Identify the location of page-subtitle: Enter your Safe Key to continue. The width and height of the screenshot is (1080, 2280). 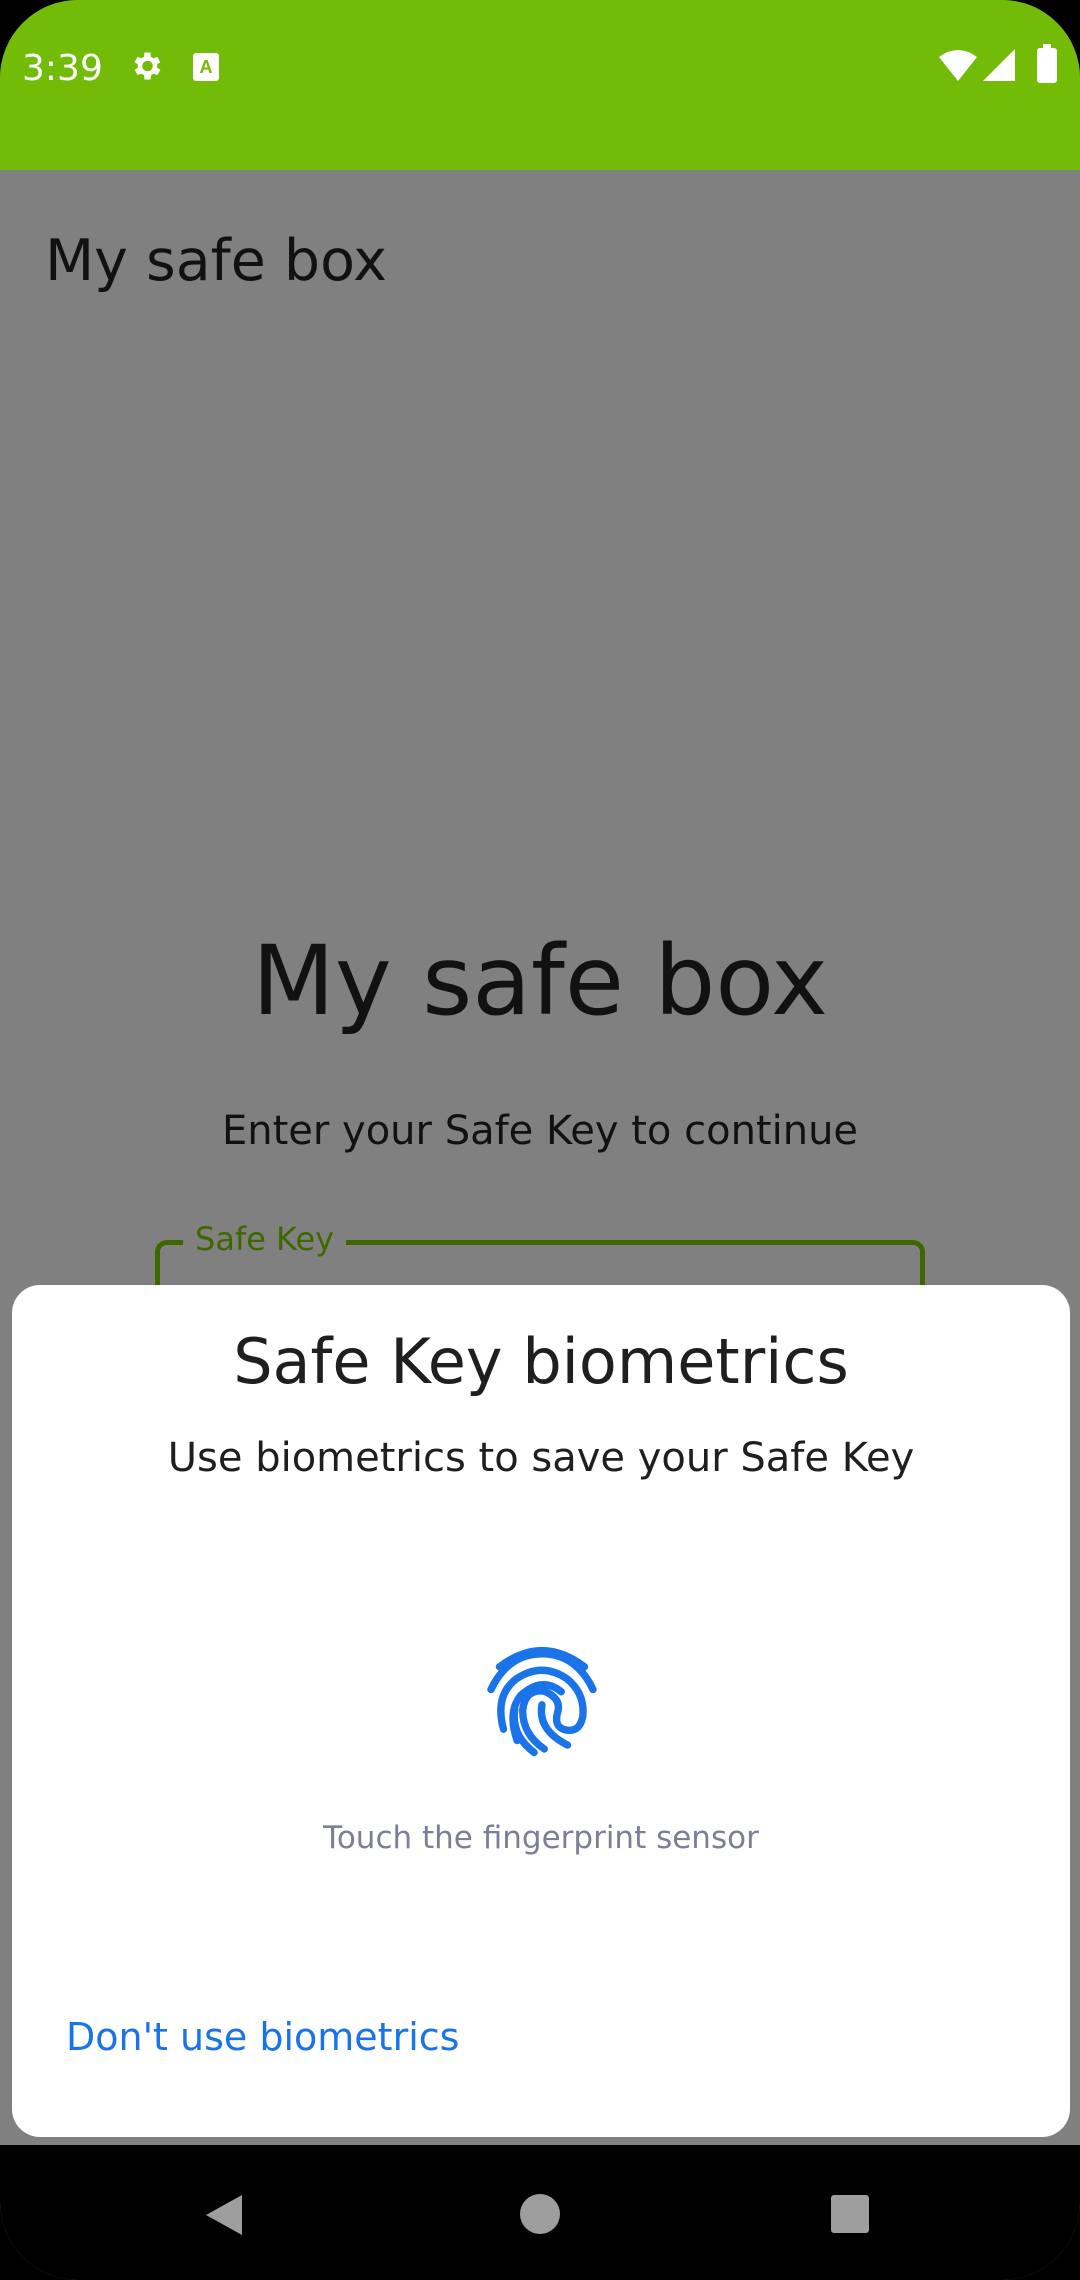
(540, 1131).